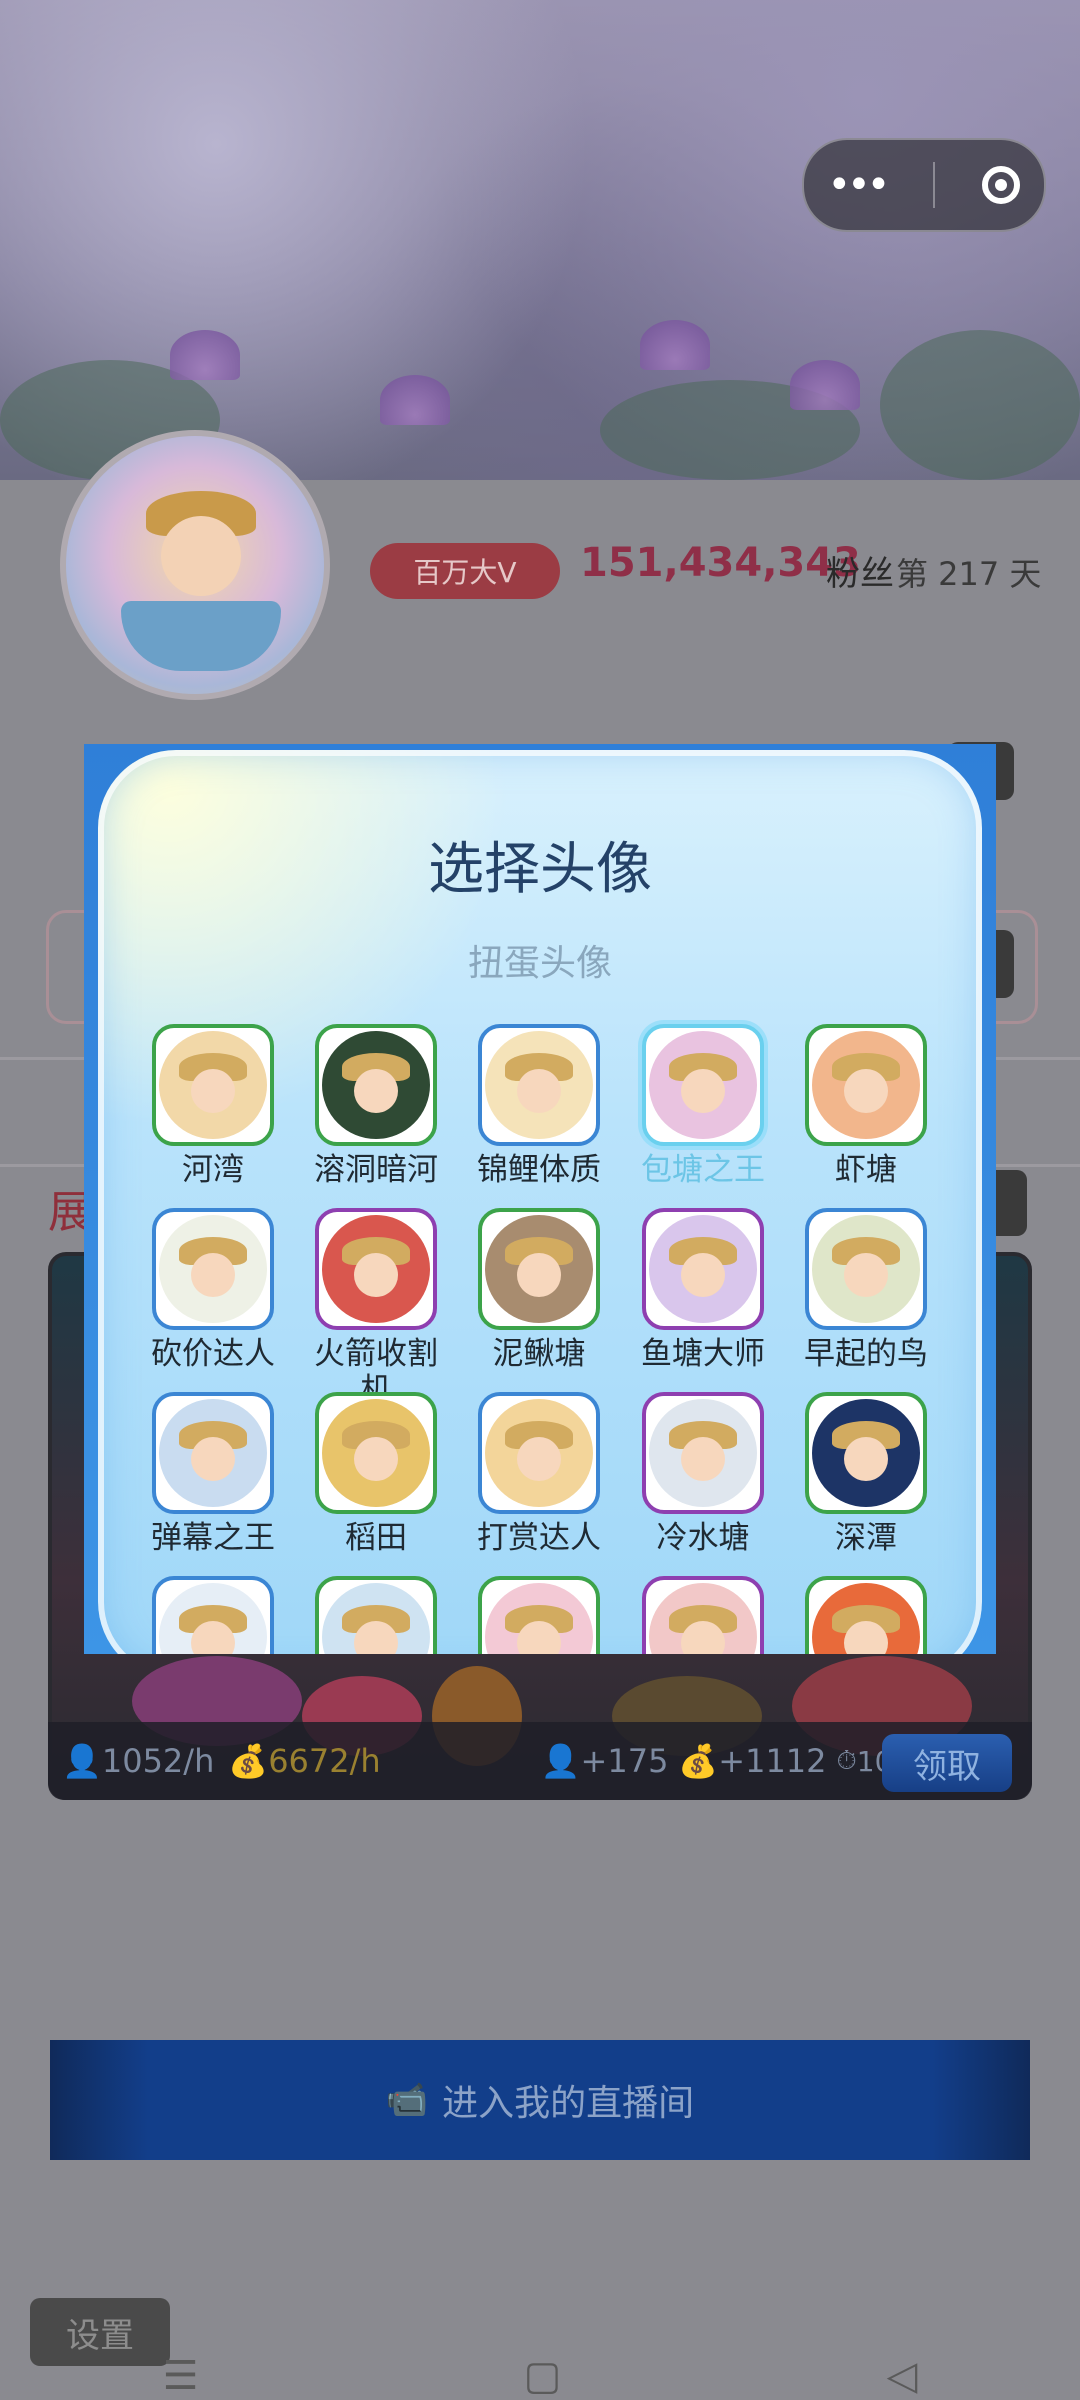  I want to click on avatar-option: 打赏达人, so click(539, 1474).